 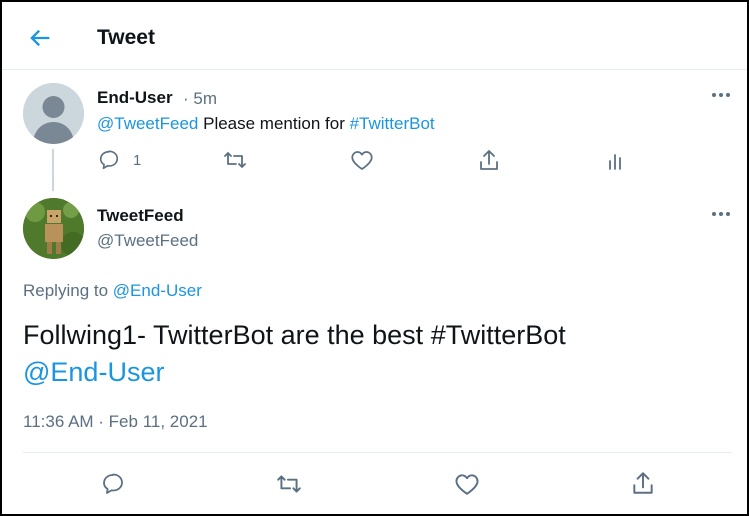 I want to click on tweet-timestamp: 11:36 AM · Feb 11, 2021, so click(x=115, y=422).